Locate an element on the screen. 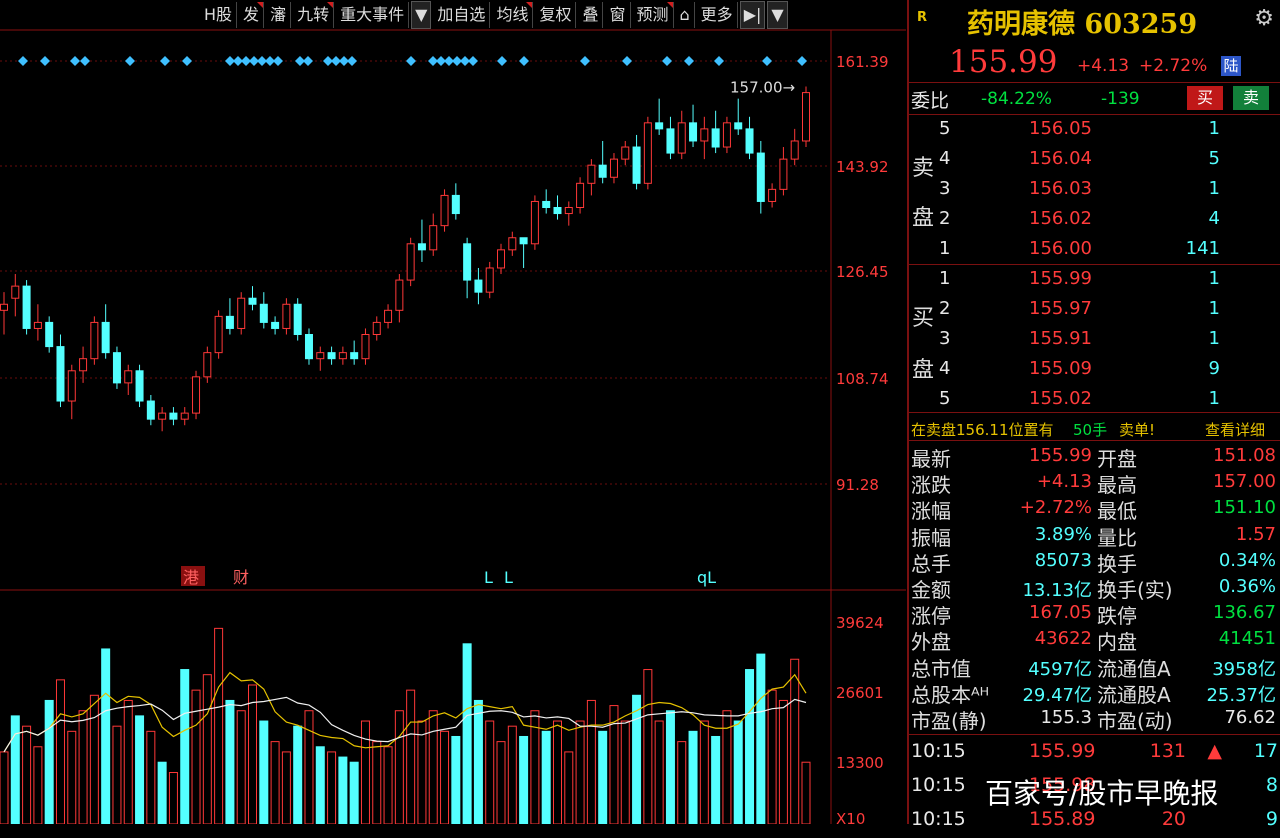 This screenshot has width=1280, height=838. toolbar-item-13: 更多 is located at coordinates (717, 15).